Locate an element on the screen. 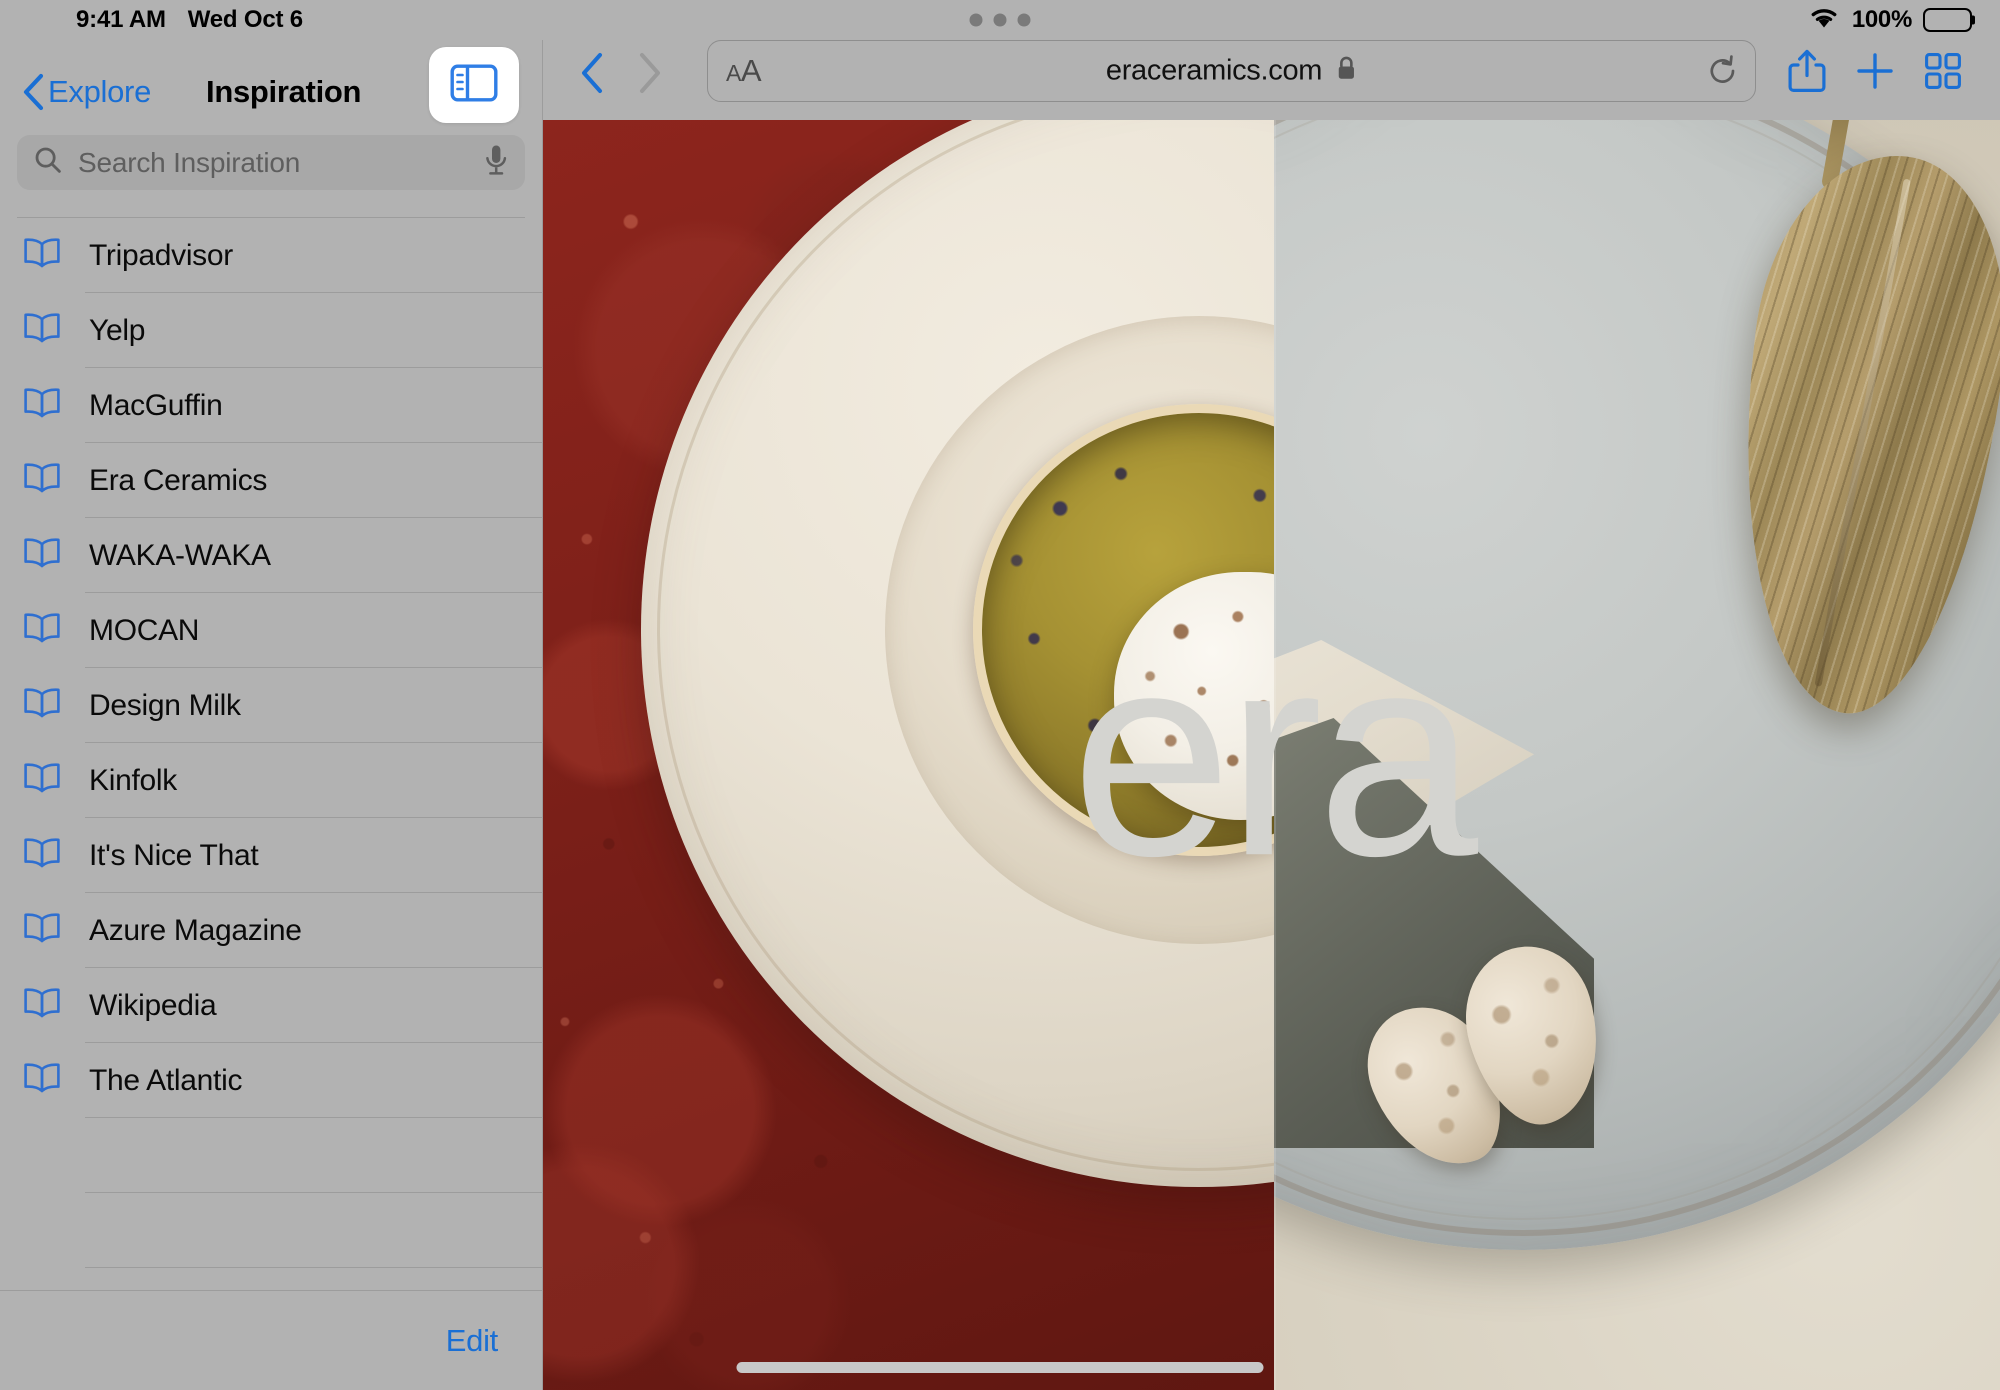 The height and width of the screenshot is (1390, 2000). bookmark-label: MacGuffin is located at coordinates (156, 405).